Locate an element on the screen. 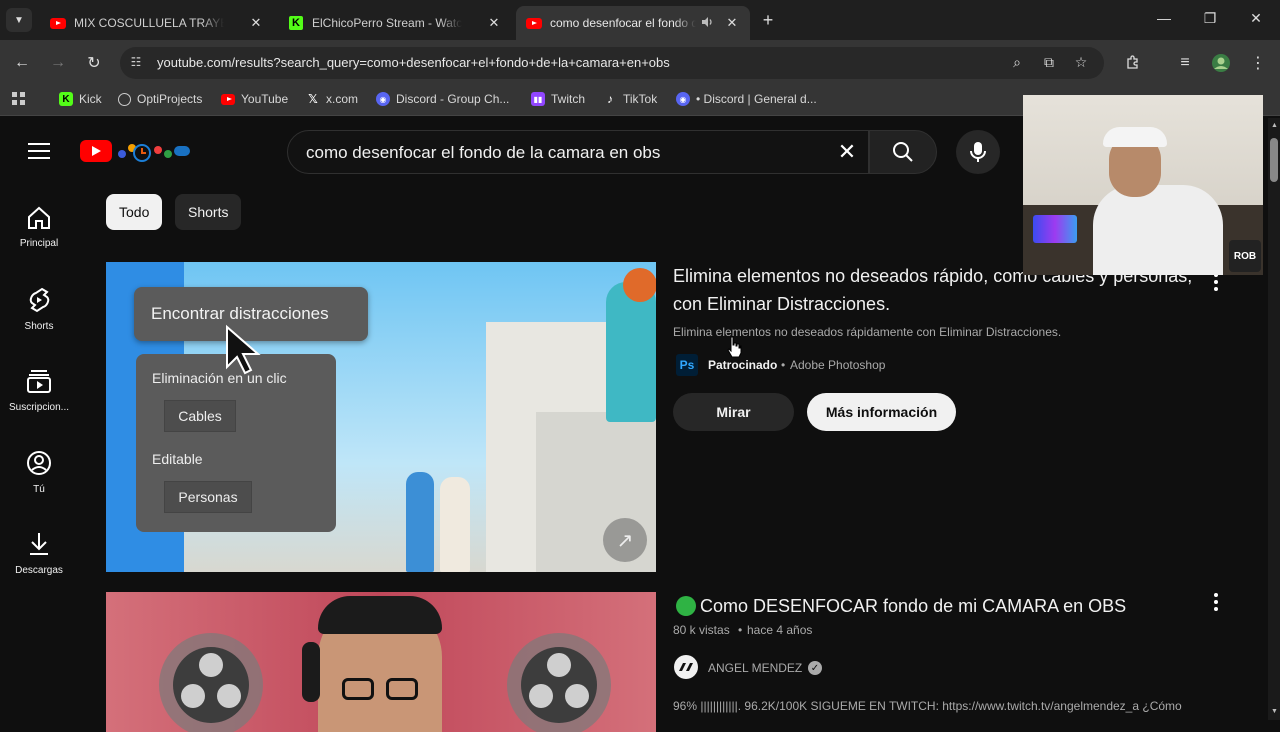 The height and width of the screenshot is (732, 1280). chevron-down-icon: ▼ is located at coordinates (19, 20).